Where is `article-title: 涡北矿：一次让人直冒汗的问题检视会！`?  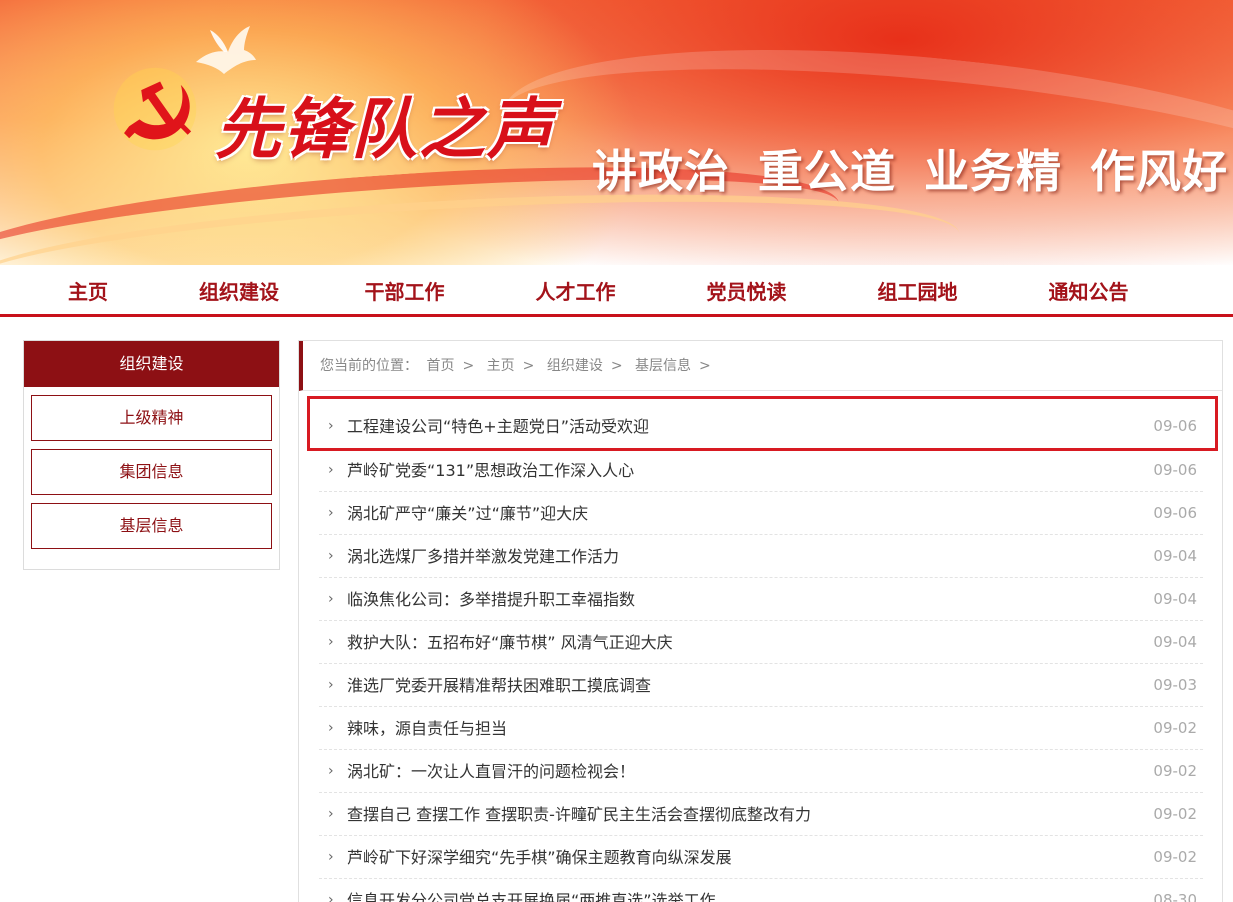 article-title: 涡北矿：一次让人直冒汗的问题检视会！ is located at coordinates (491, 771).